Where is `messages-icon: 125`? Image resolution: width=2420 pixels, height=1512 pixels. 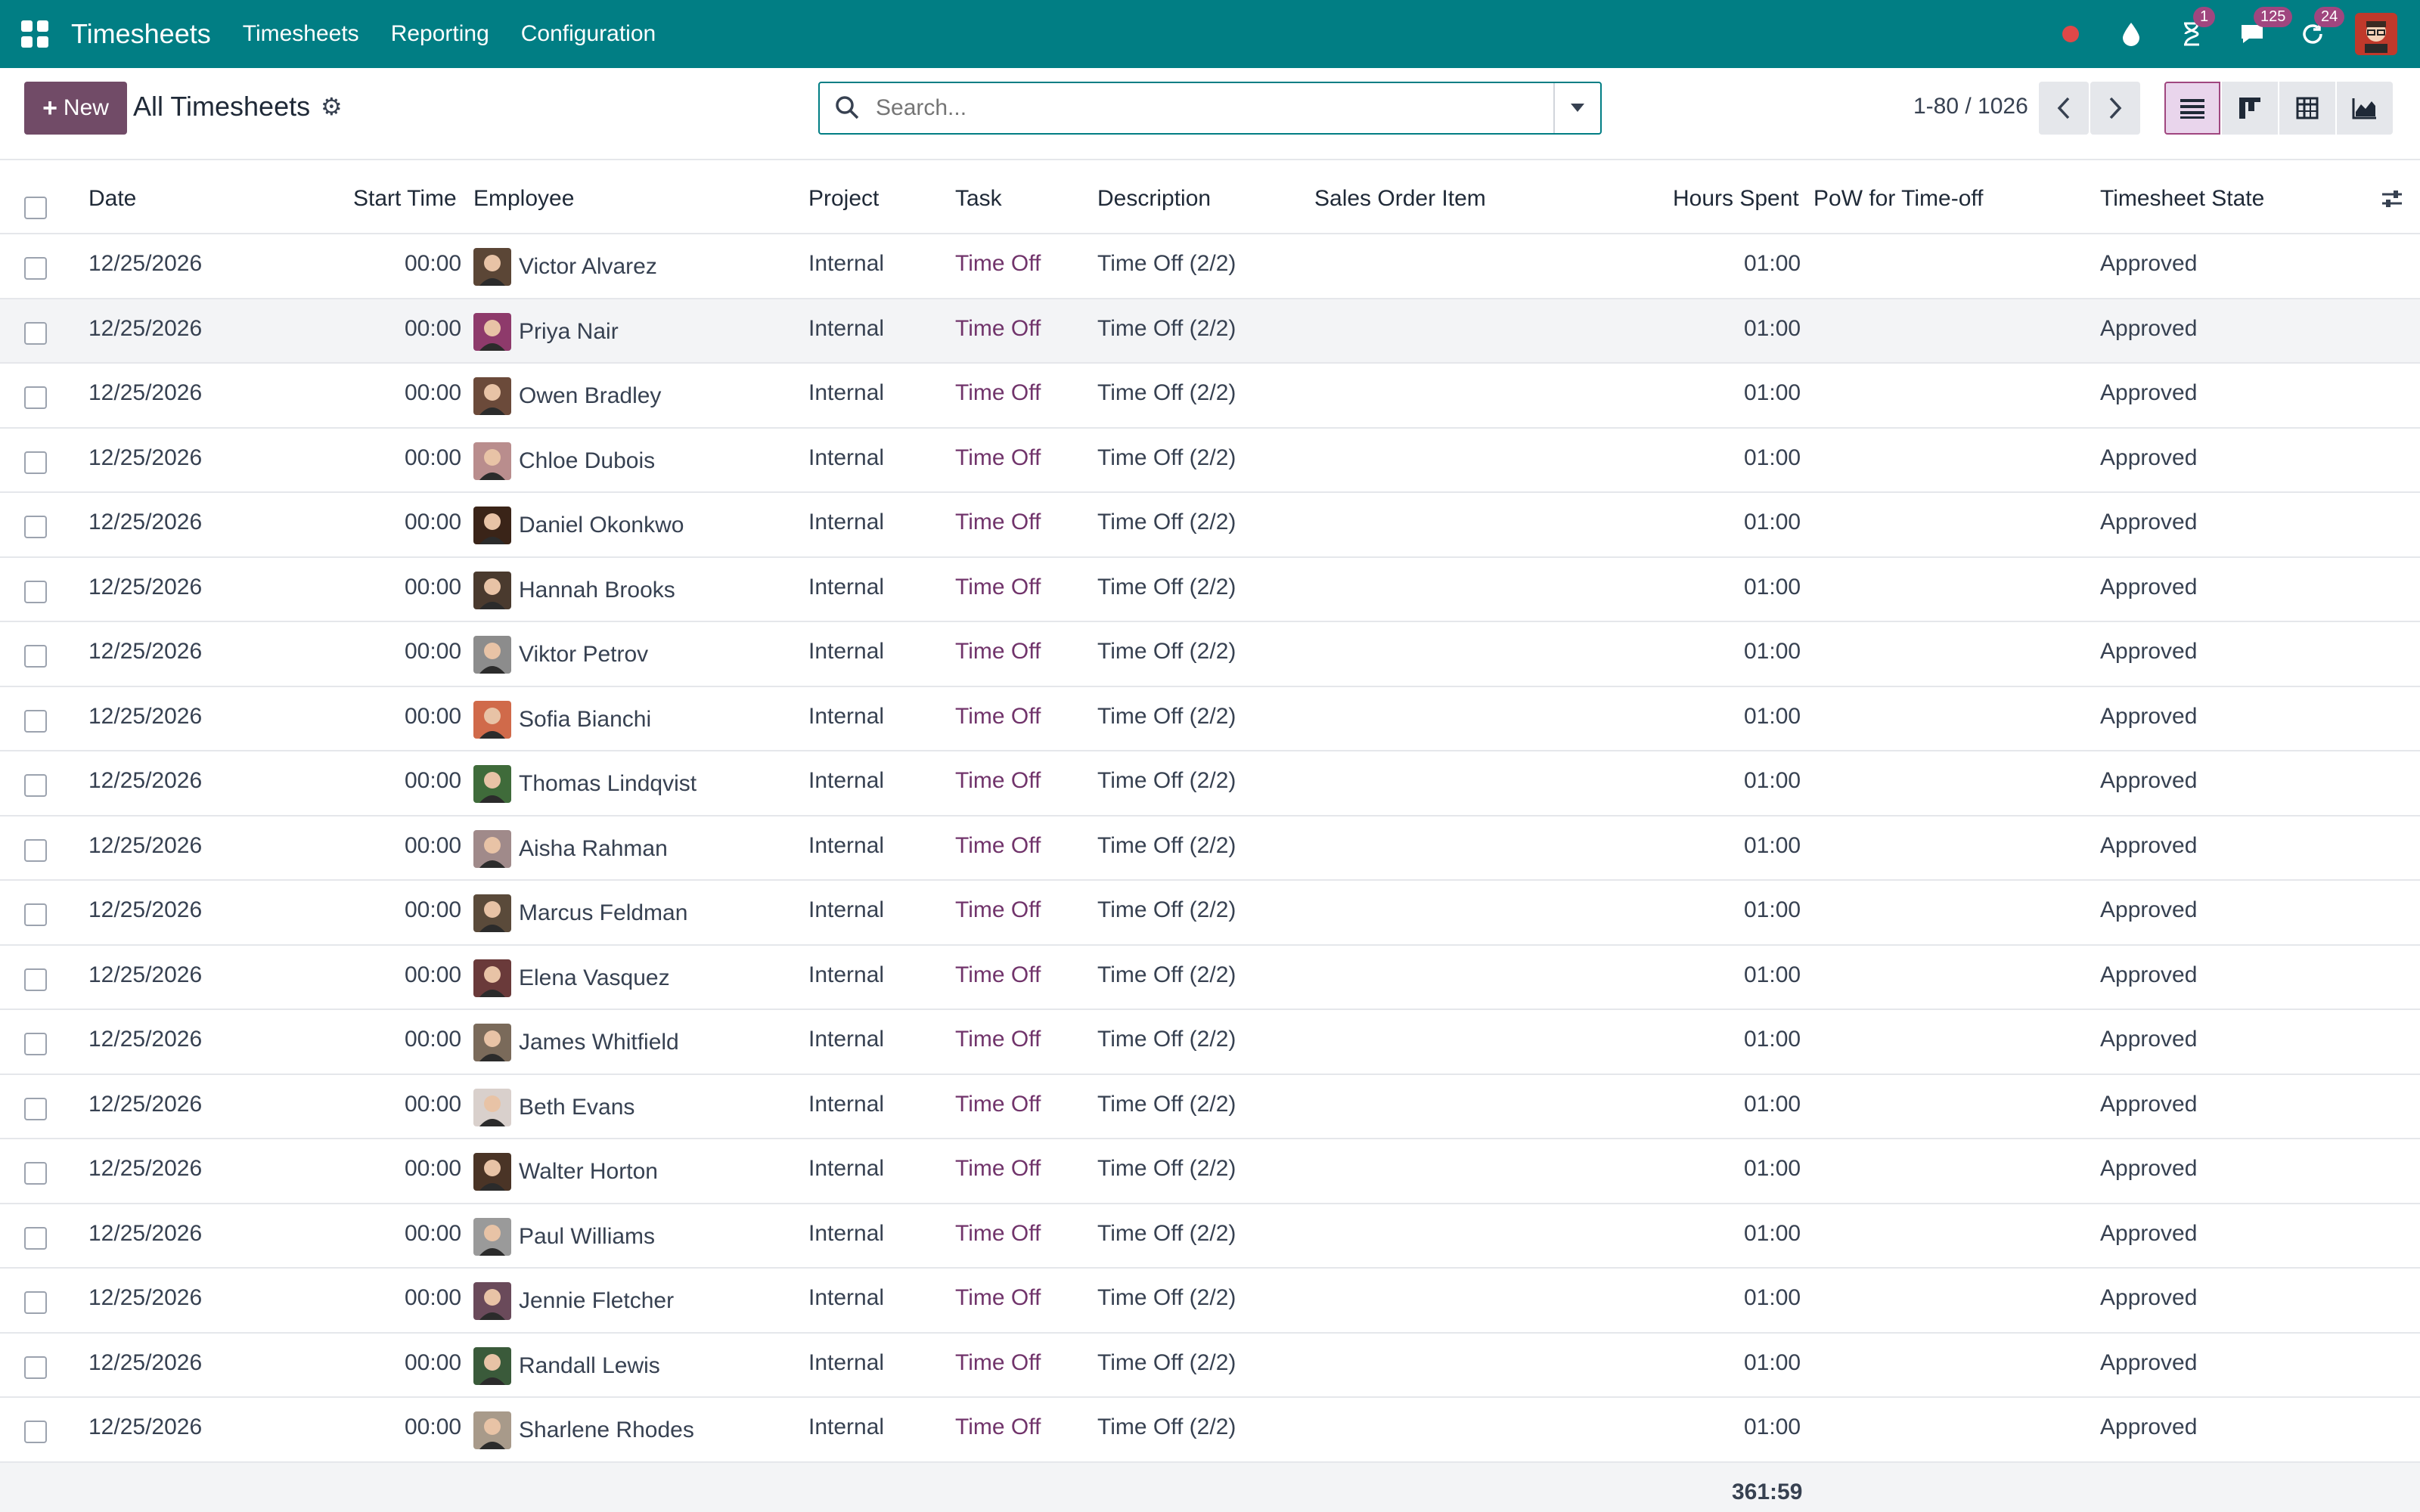 messages-icon: 125 is located at coordinates (2265, 28).